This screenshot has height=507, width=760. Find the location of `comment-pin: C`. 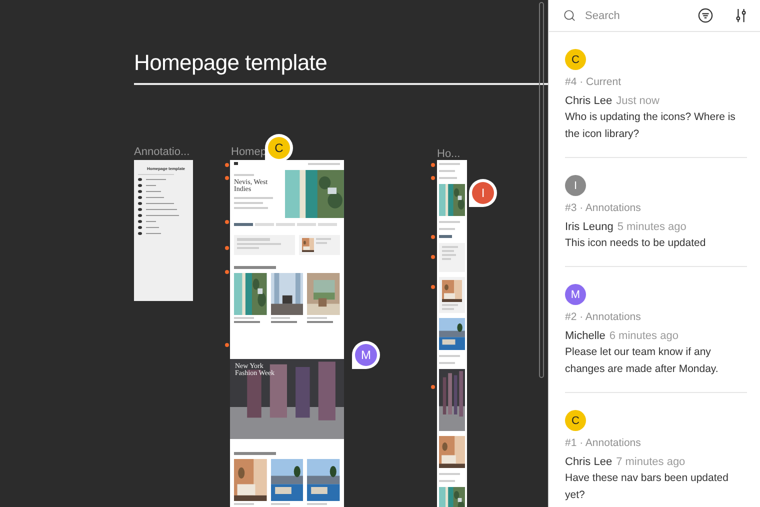

comment-pin: C is located at coordinates (279, 148).